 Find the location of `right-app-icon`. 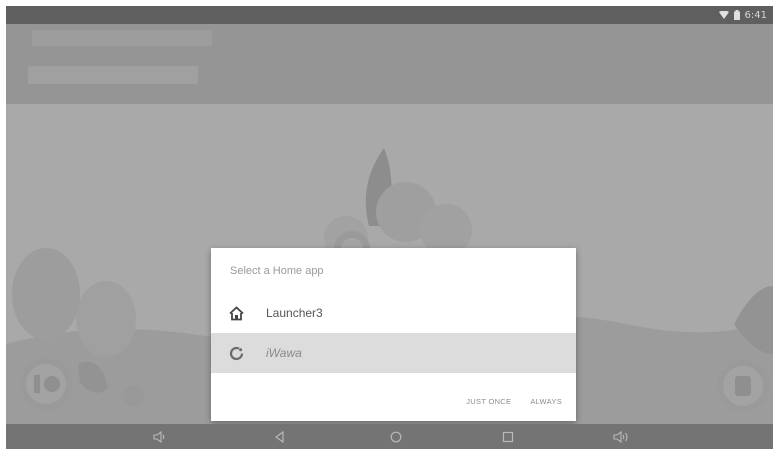

right-app-icon is located at coordinates (743, 386).